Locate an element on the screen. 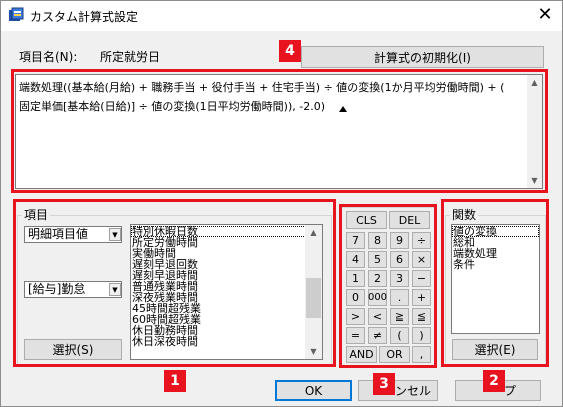  cancel-button: ンセル is located at coordinates (398, 390).